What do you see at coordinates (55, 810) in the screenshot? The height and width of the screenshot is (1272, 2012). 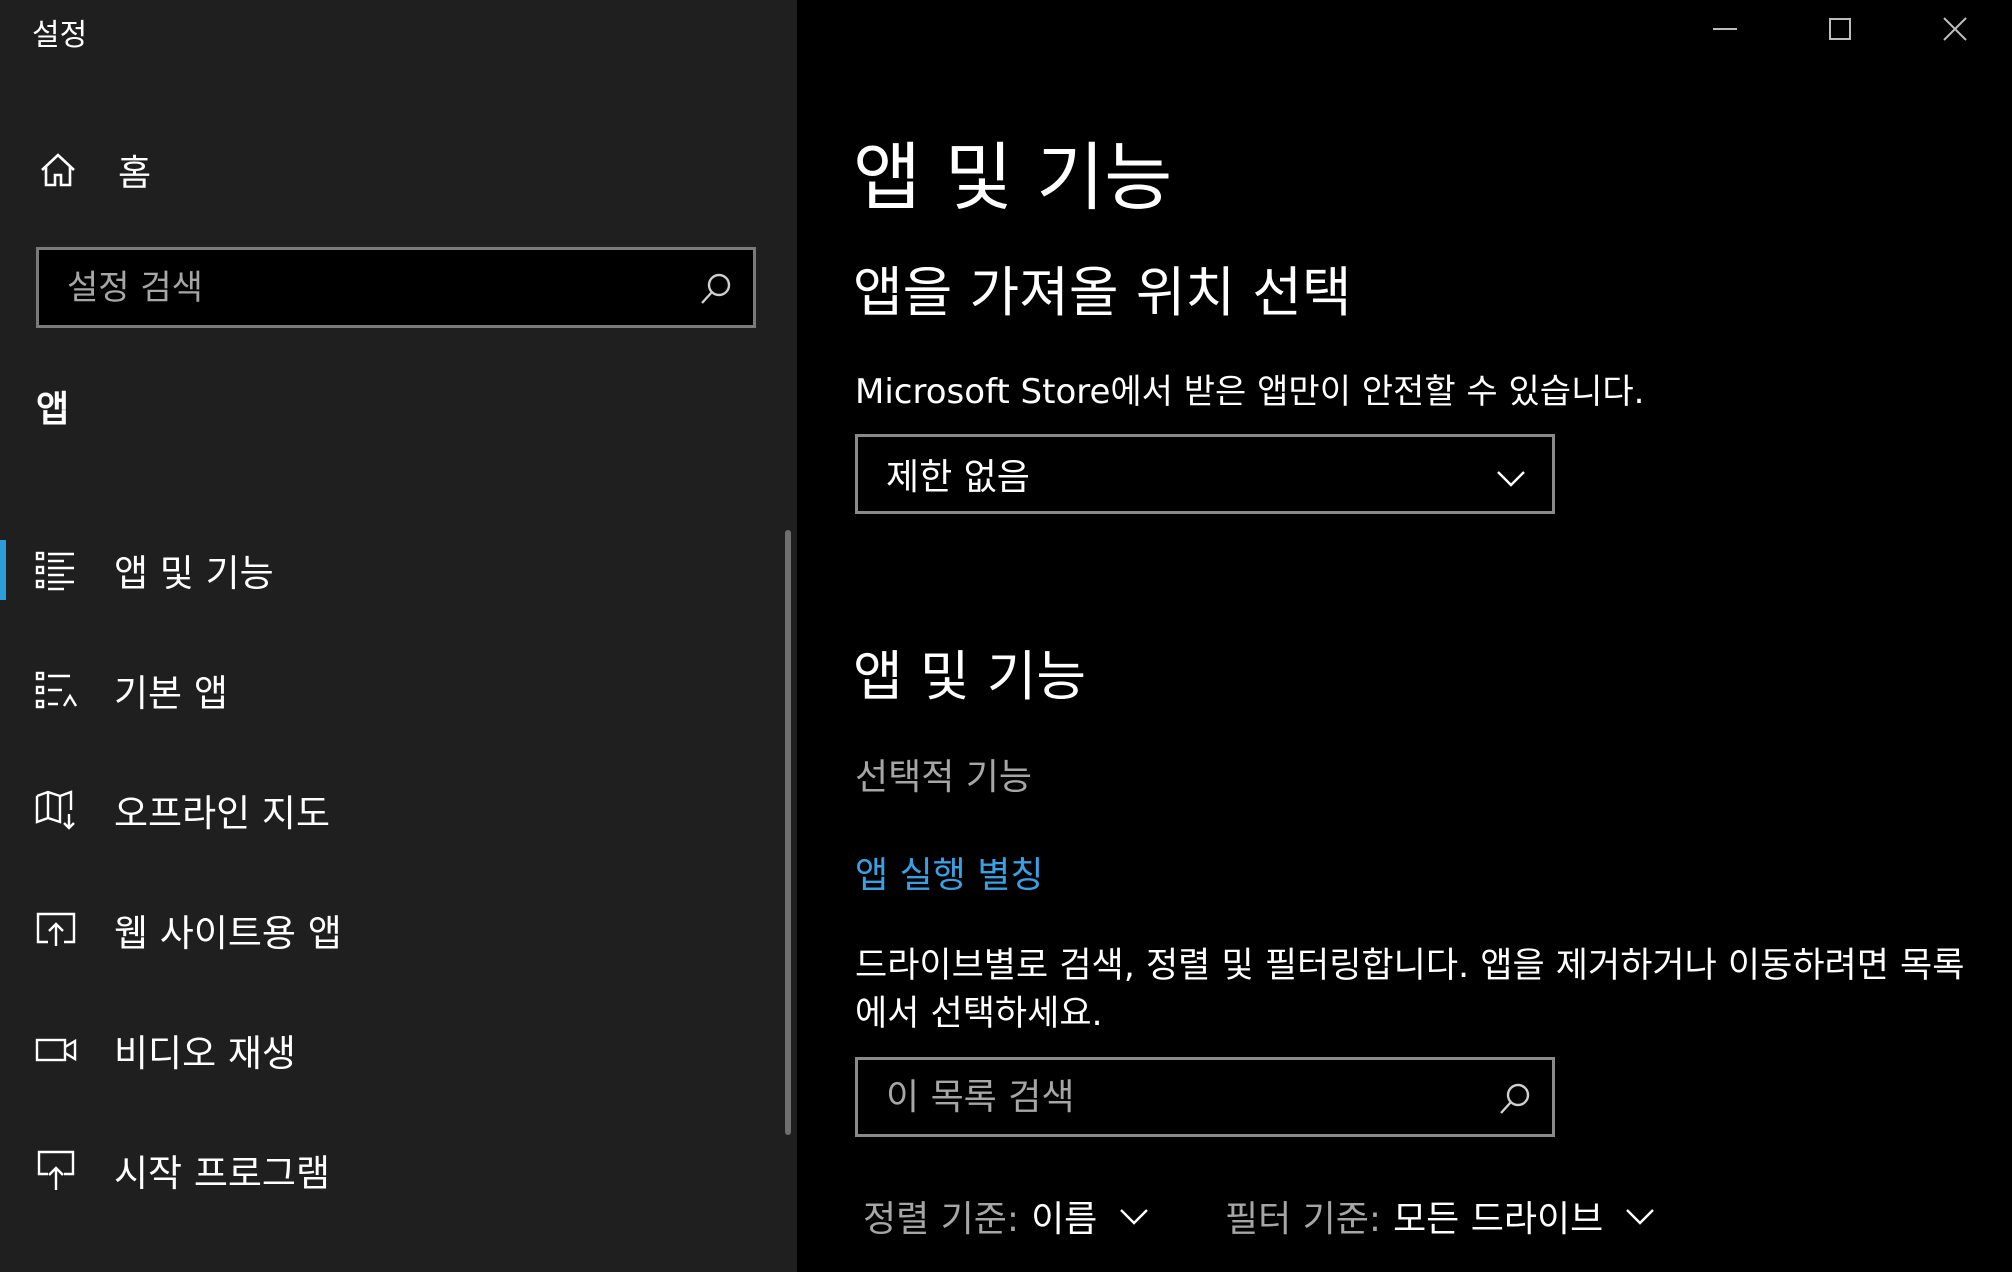 I see `offline-maps-icon` at bounding box center [55, 810].